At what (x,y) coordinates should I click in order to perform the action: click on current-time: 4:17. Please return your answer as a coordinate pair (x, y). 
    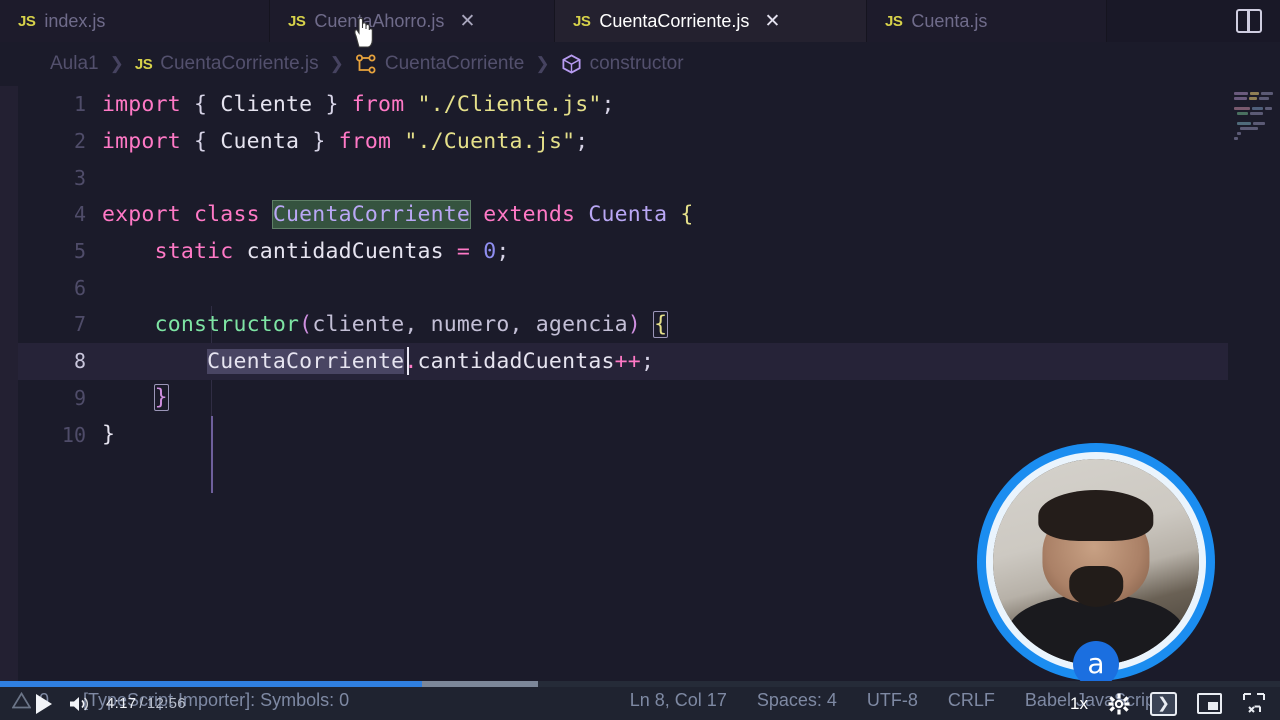
    Looking at the image, I should click on (121, 703).